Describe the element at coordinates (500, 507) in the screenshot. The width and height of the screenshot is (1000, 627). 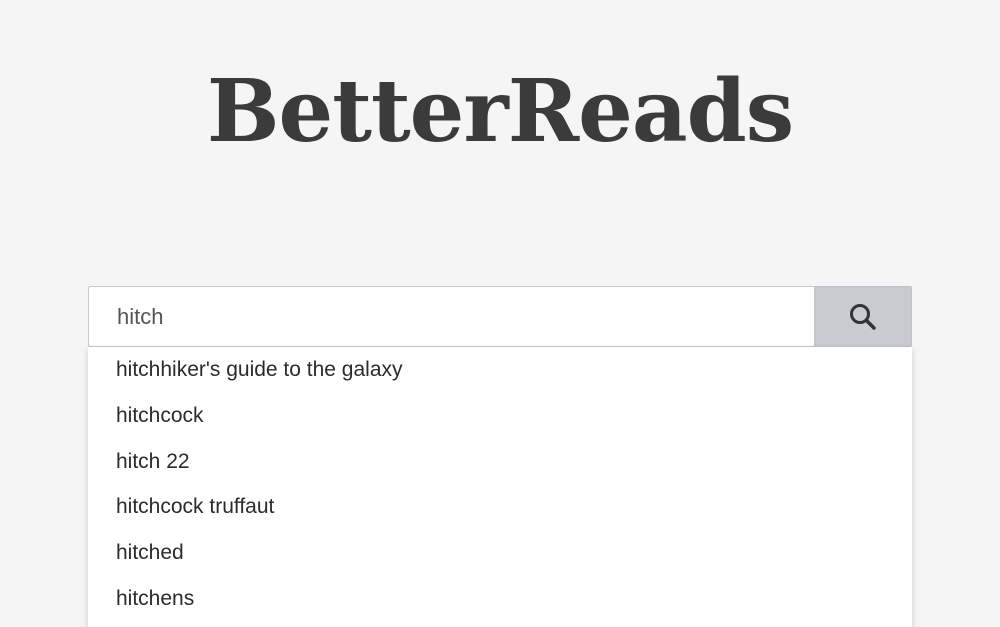
I see `suggestion-item: hitchcock truffaut` at that location.